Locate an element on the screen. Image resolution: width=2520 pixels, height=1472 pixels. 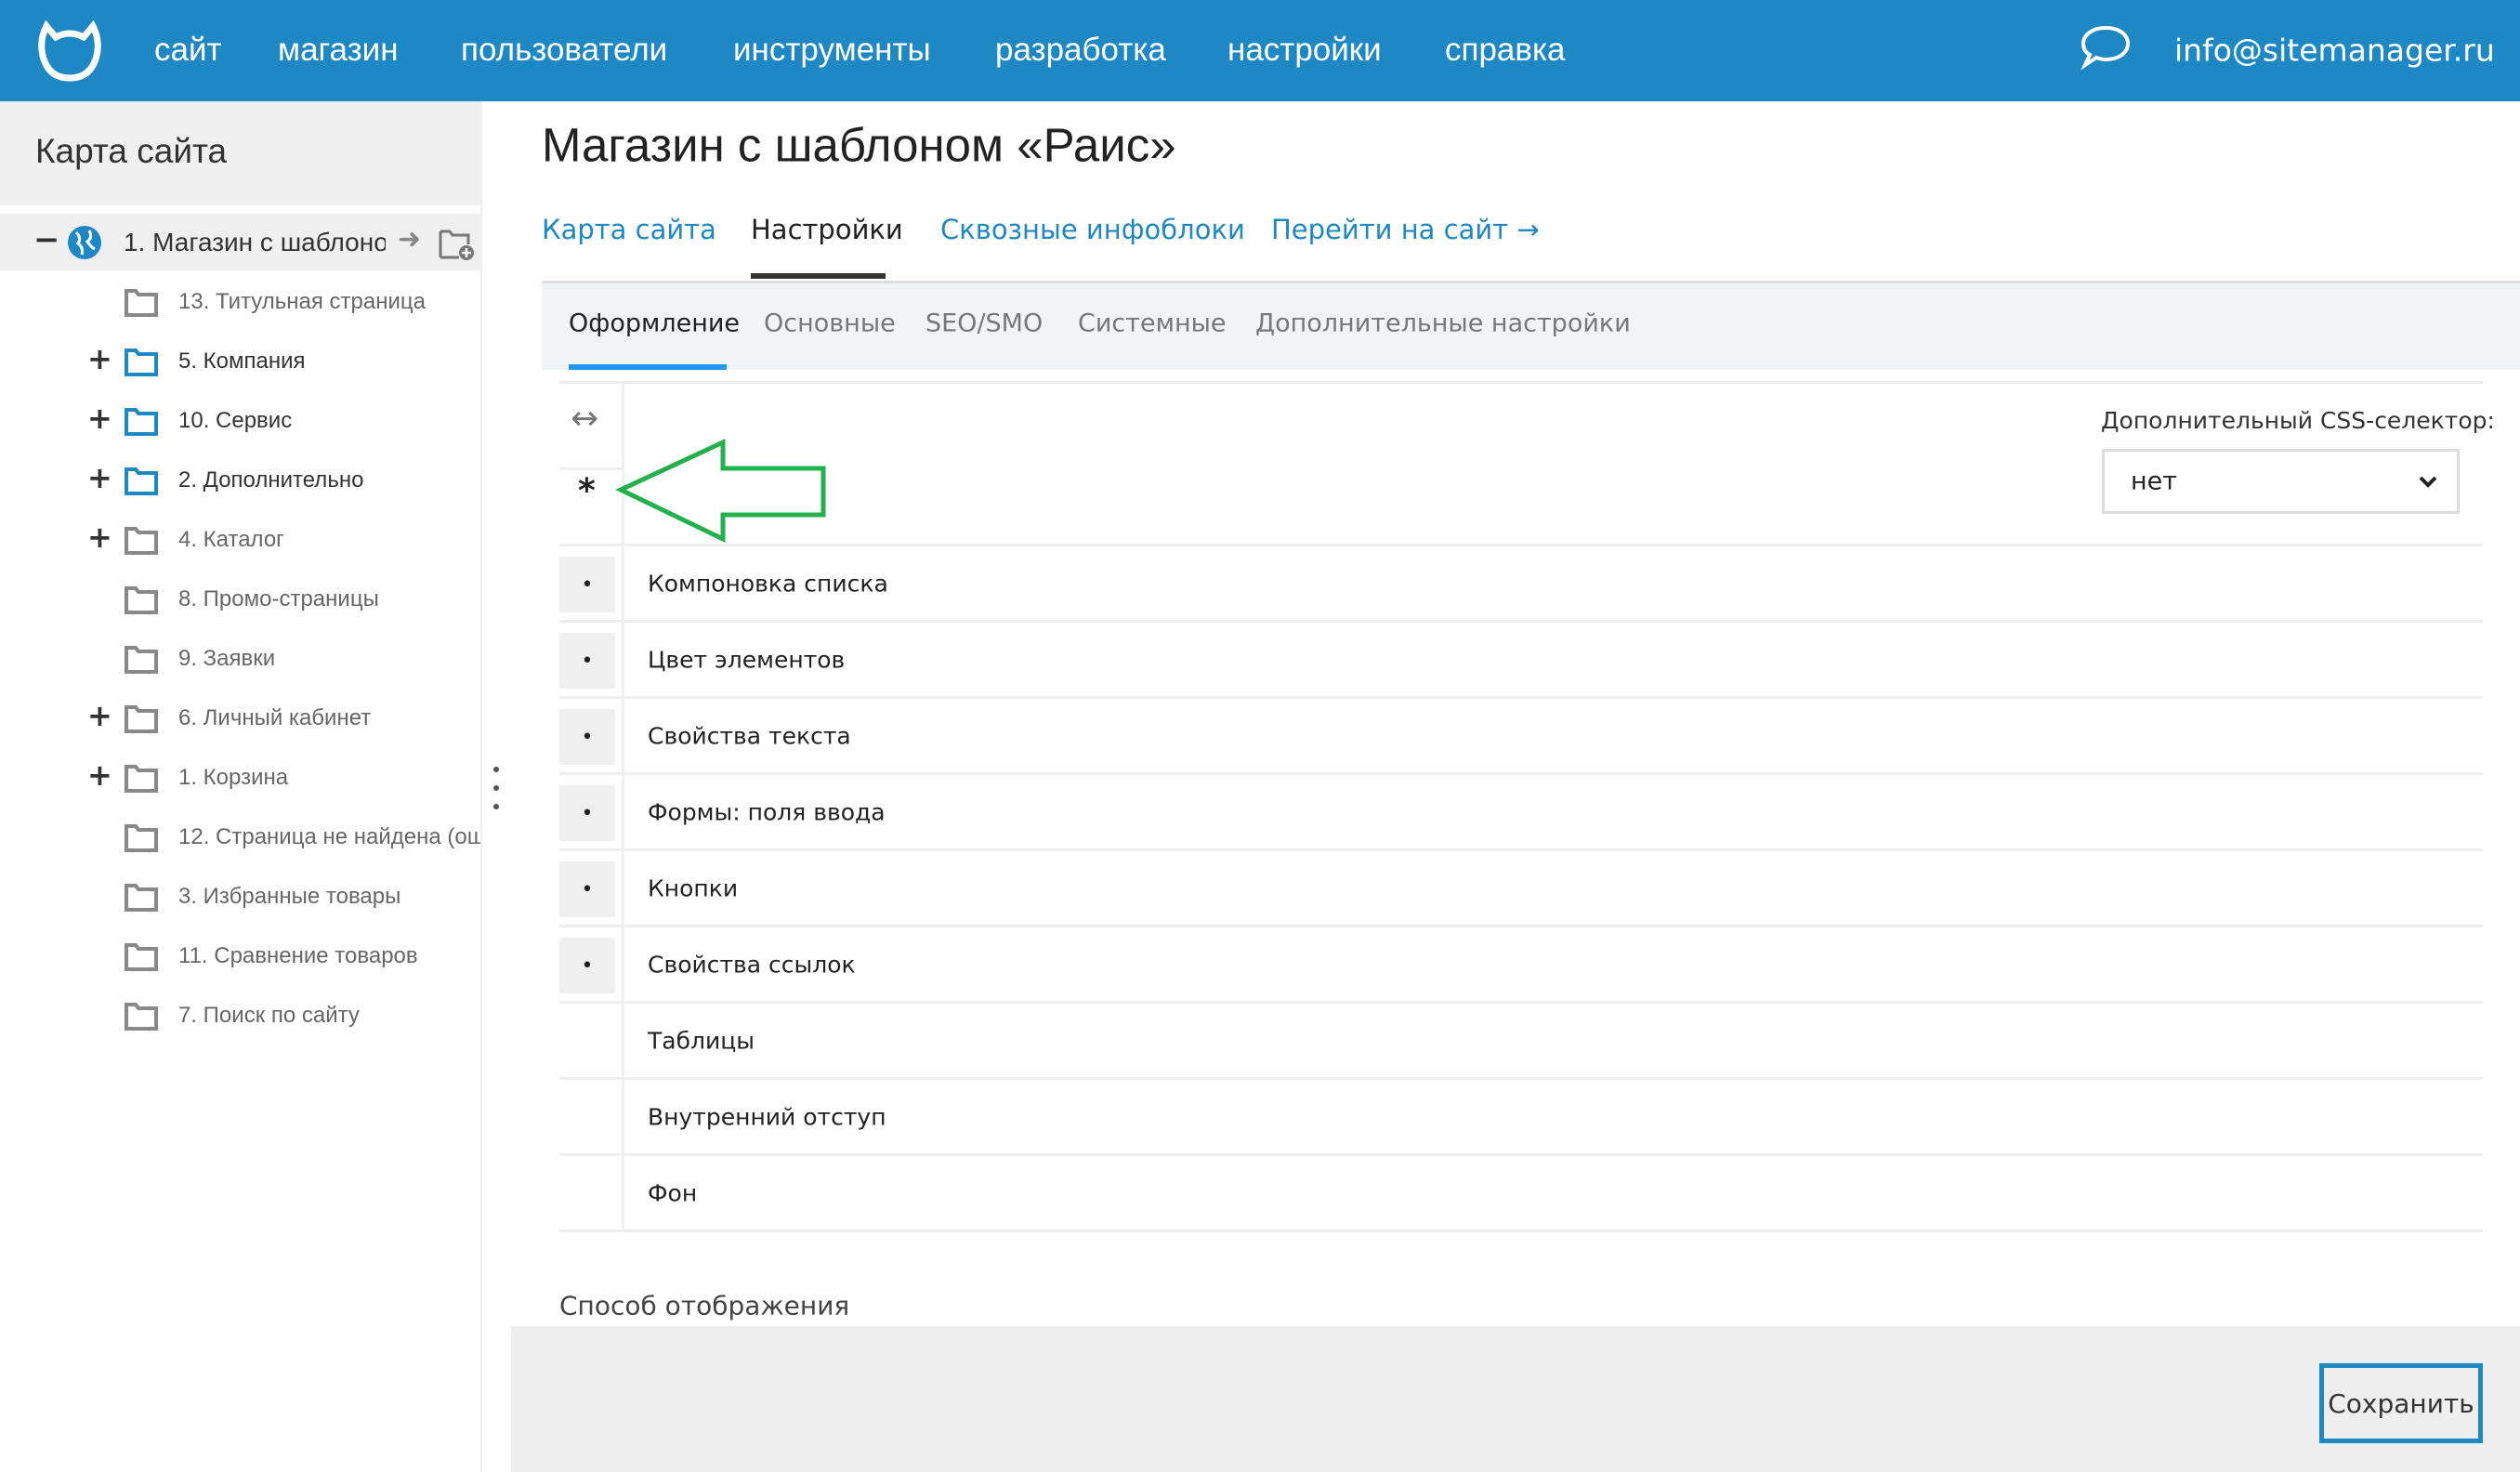
settings-row: Внутренний отступ is located at coordinates (1521, 1118).